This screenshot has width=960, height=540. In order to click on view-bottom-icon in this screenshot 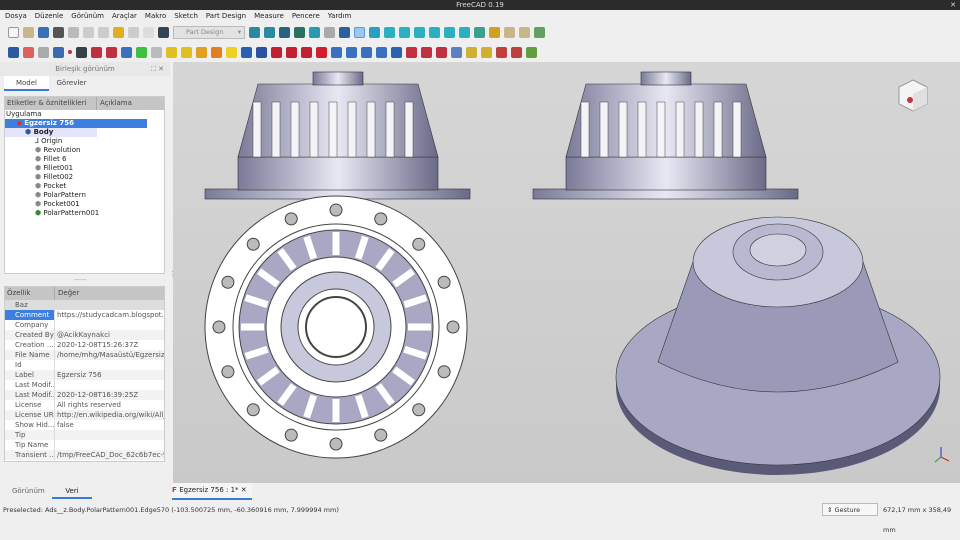, I will do `click(449, 32)`.